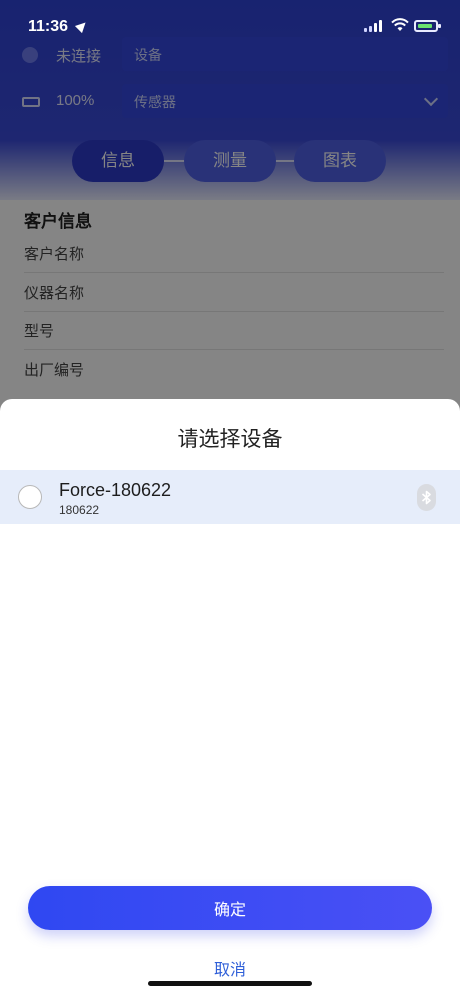 Image resolution: width=460 pixels, height=996 pixels. I want to click on sheet-title: 请选择设备, so click(230, 439).